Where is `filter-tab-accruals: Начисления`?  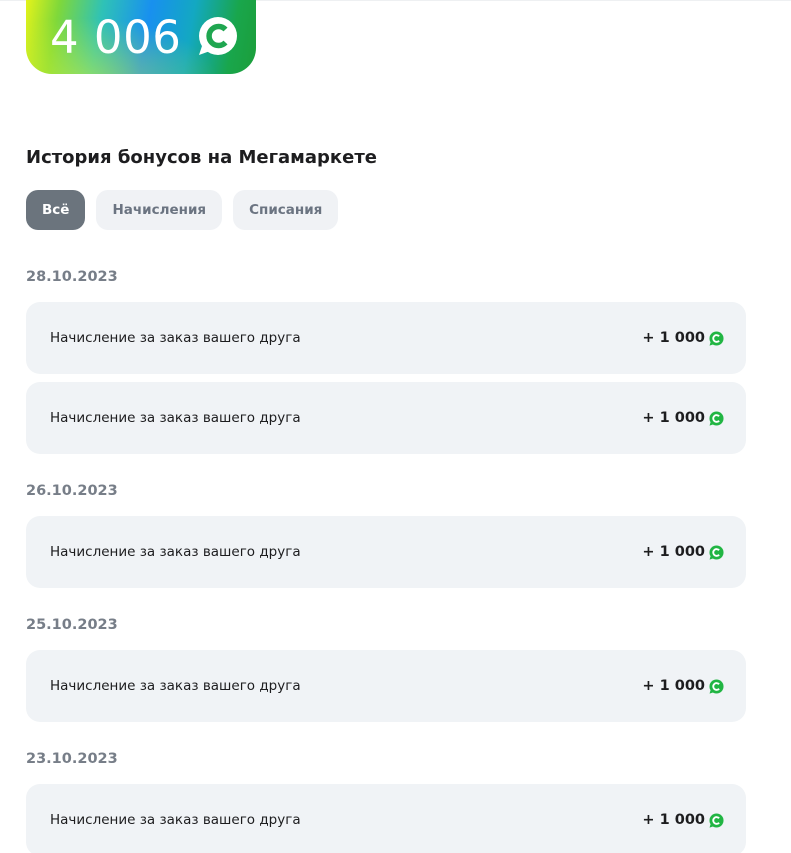 filter-tab-accruals: Начисления is located at coordinates (159, 210).